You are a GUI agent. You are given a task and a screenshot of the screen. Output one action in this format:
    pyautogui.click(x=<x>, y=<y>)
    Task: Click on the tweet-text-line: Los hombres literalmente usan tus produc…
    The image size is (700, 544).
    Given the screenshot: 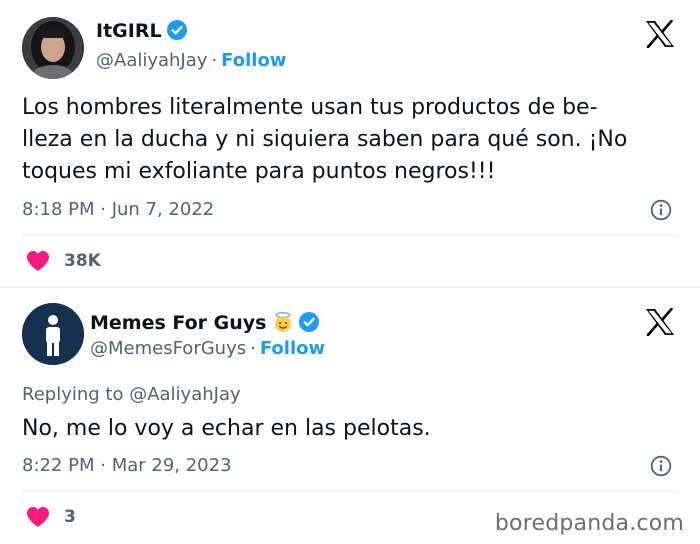 What is the action you would take?
    pyautogui.click(x=310, y=107)
    